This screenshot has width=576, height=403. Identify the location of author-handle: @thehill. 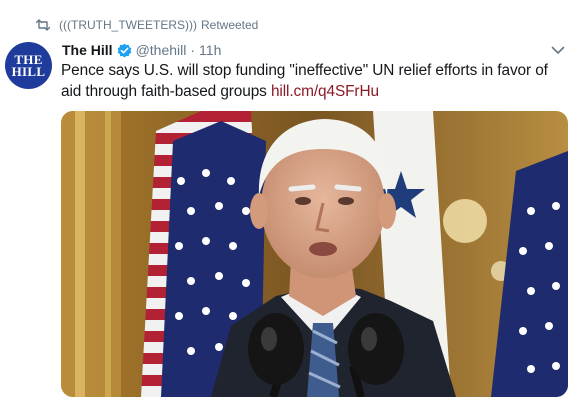
(161, 50).